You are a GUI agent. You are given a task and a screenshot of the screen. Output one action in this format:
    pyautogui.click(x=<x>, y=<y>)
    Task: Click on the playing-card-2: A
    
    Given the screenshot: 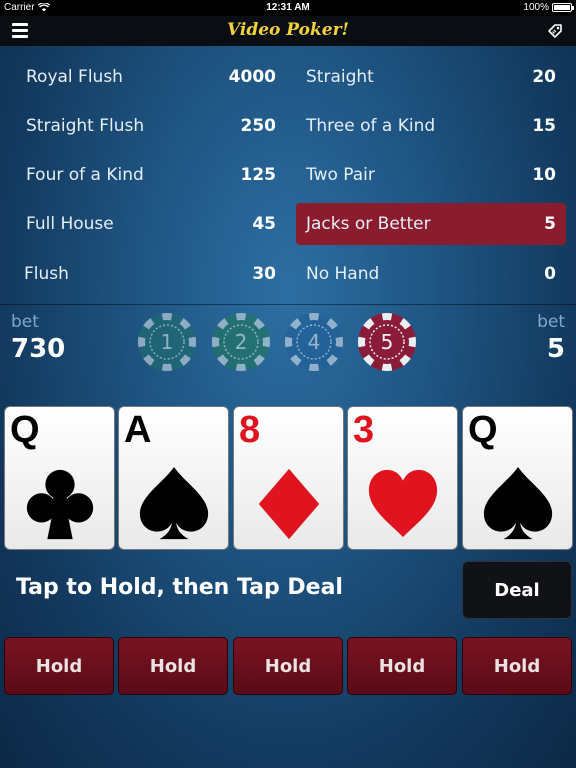 What is the action you would take?
    pyautogui.click(x=173, y=478)
    